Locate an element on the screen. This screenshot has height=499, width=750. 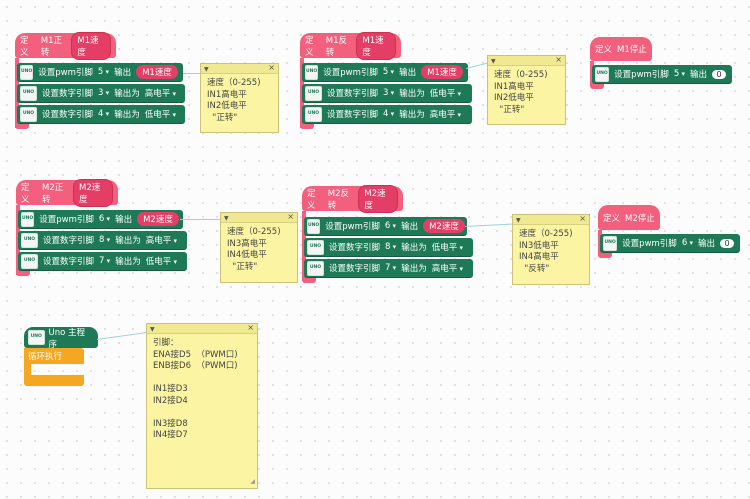
comment-connector is located at coordinates (122, 336).